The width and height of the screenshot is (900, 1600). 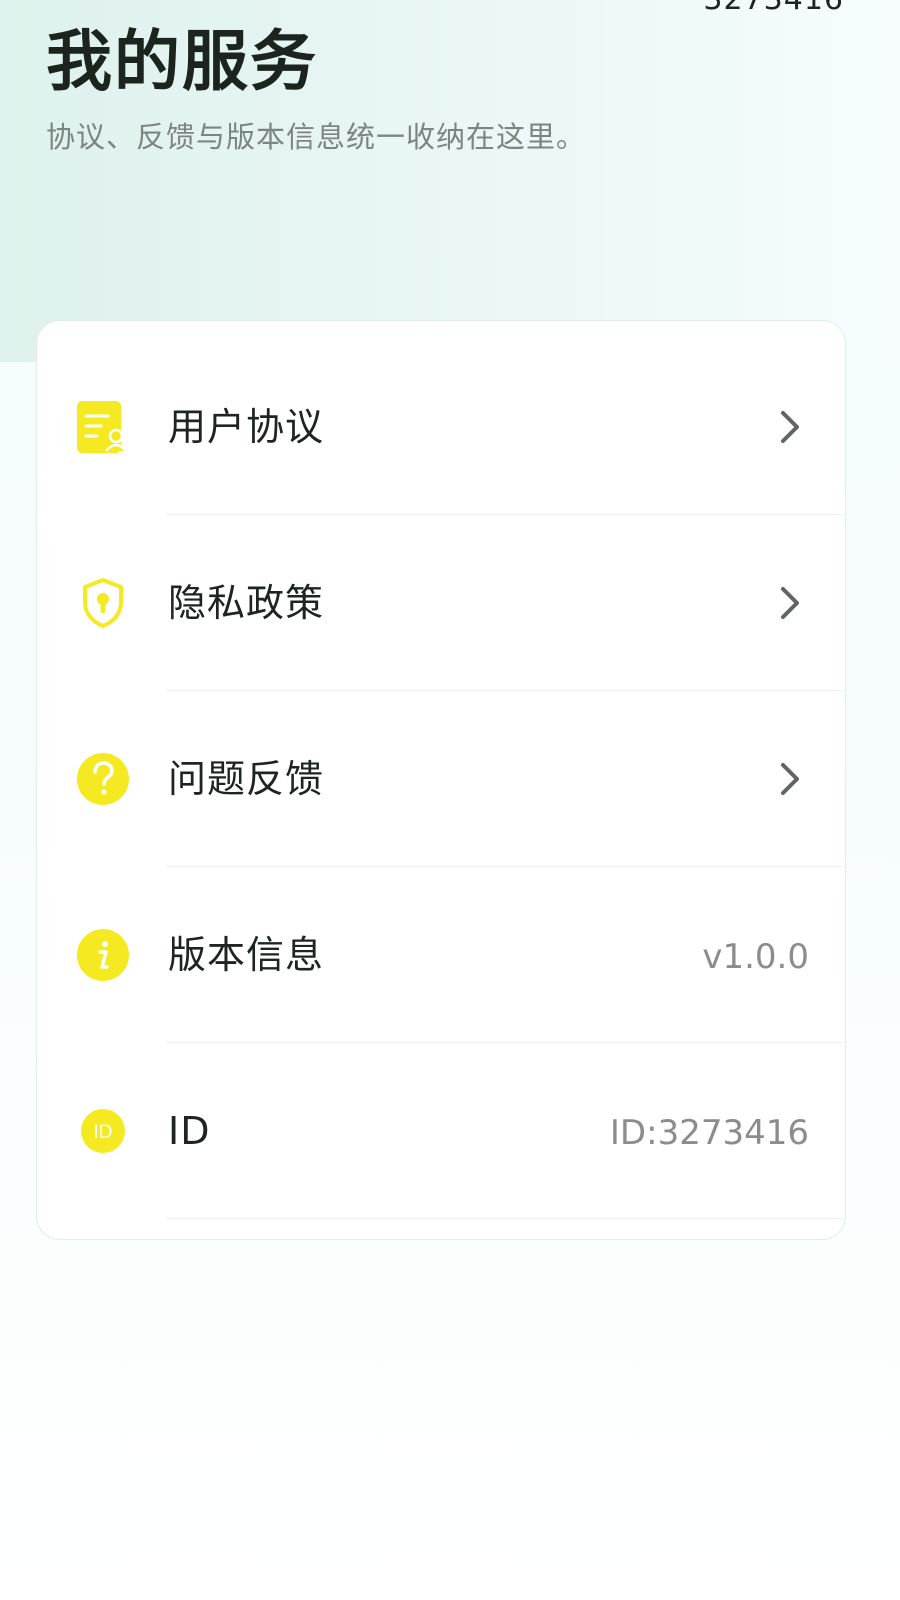 What do you see at coordinates (103, 779) in the screenshot?
I see `question-circle-icon` at bounding box center [103, 779].